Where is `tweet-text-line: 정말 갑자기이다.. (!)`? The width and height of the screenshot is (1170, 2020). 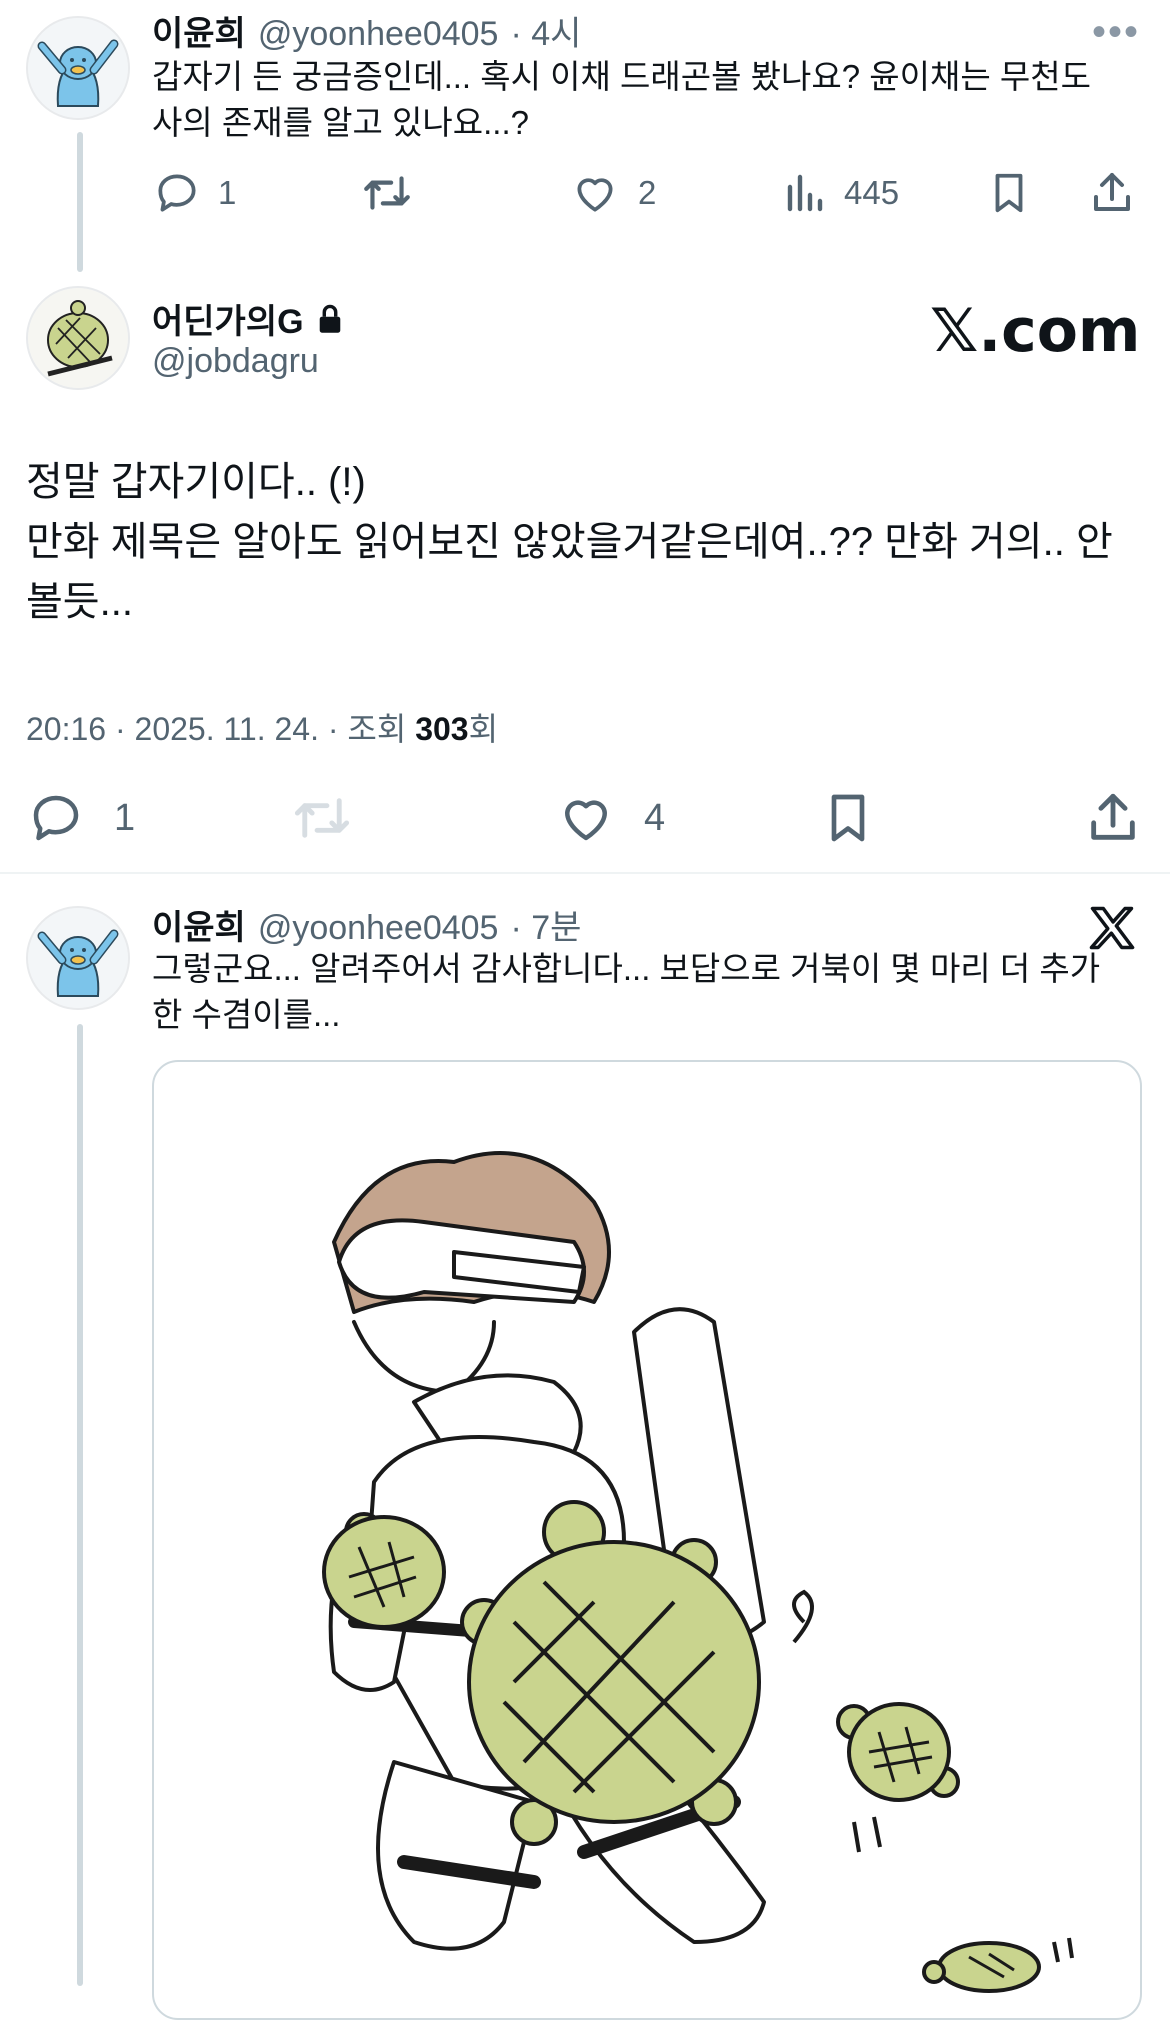
tweet-text-line: 정말 갑자기이다.. (!) is located at coordinates (196, 482).